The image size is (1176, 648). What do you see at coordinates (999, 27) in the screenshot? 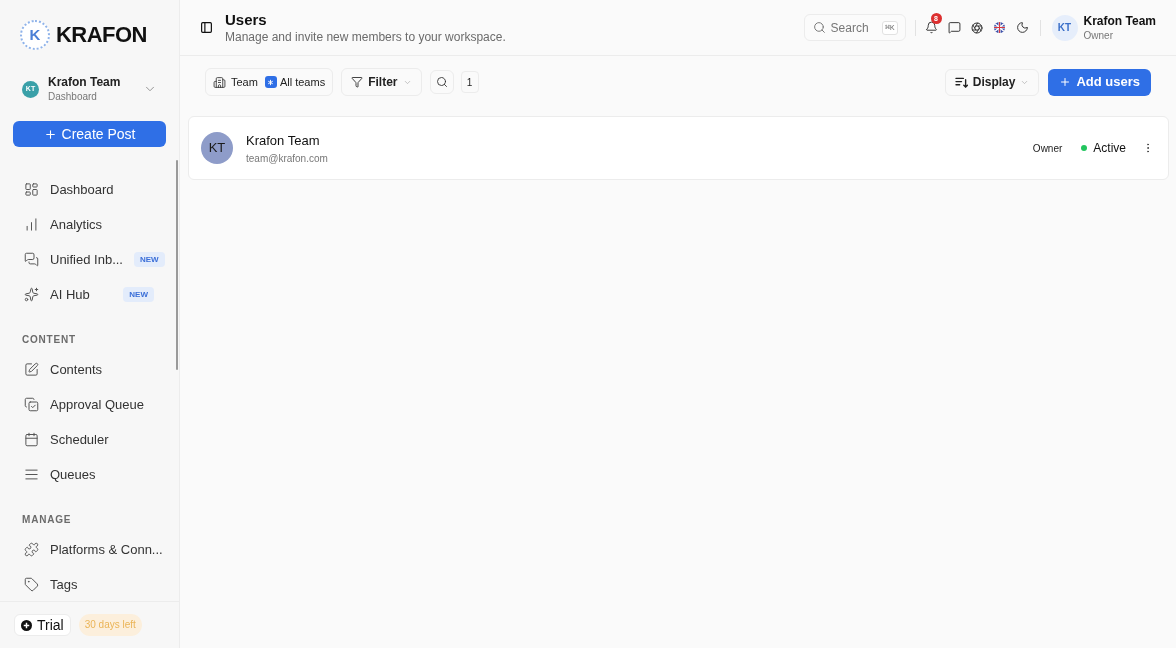
I see `flag-icon` at bounding box center [999, 27].